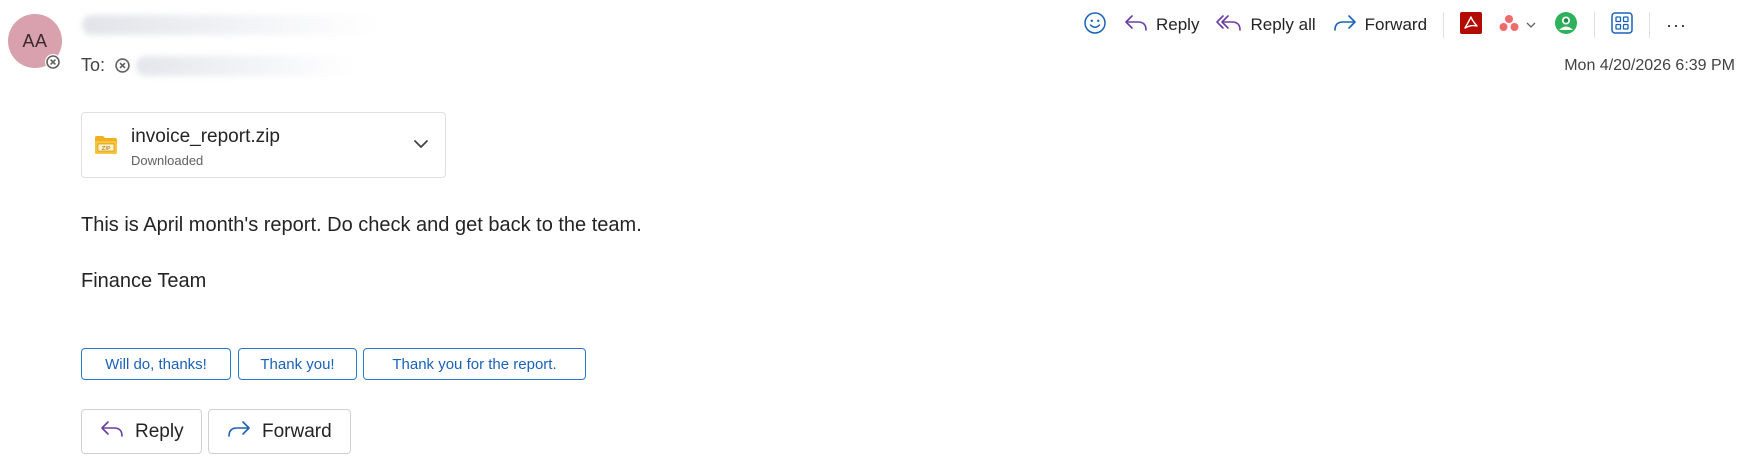 The width and height of the screenshot is (1743, 468). Describe the element at coordinates (159, 431) in the screenshot. I see `bottom-reply-label: Reply` at that location.